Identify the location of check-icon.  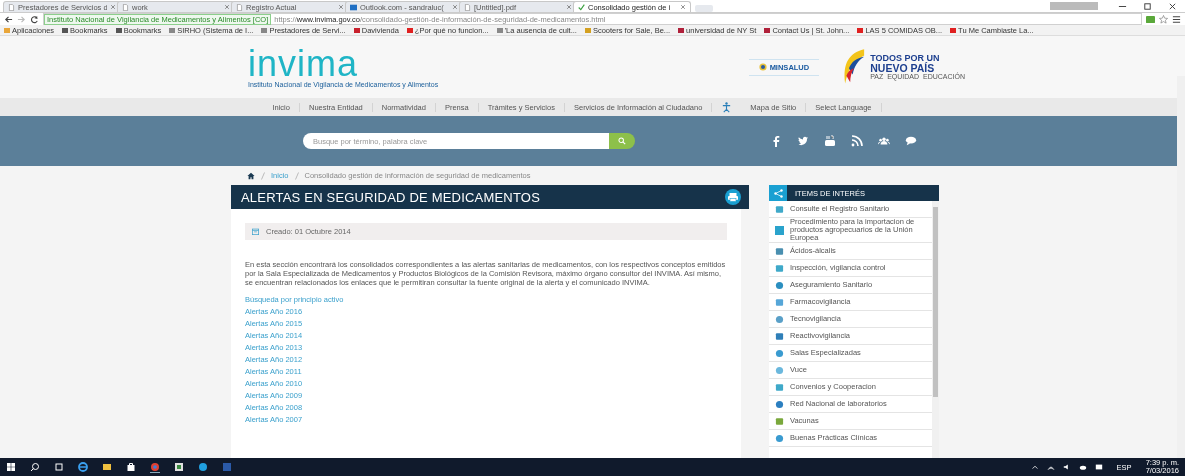
(581, 7).